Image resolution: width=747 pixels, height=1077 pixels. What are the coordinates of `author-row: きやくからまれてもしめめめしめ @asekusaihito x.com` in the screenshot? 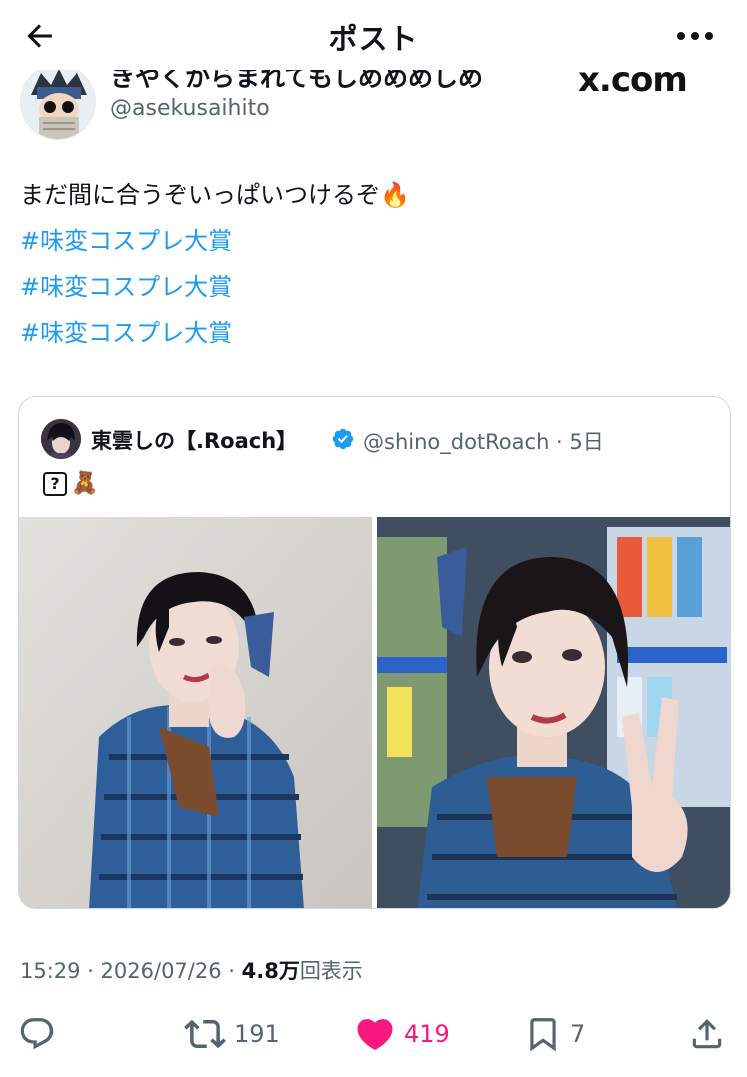 It's located at (373, 105).